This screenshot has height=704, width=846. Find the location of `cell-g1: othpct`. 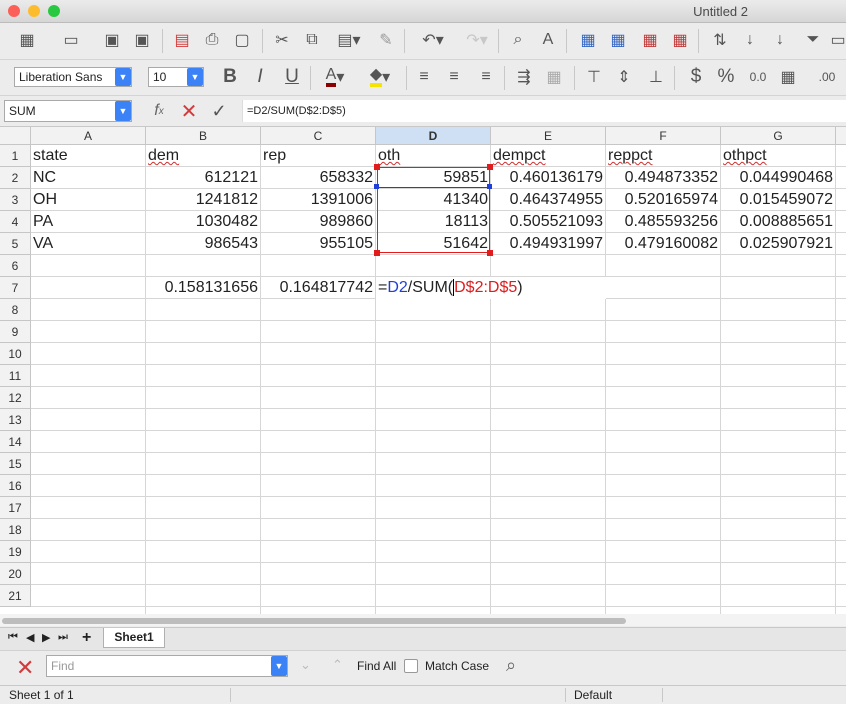

cell-g1: othpct is located at coordinates (778, 156).